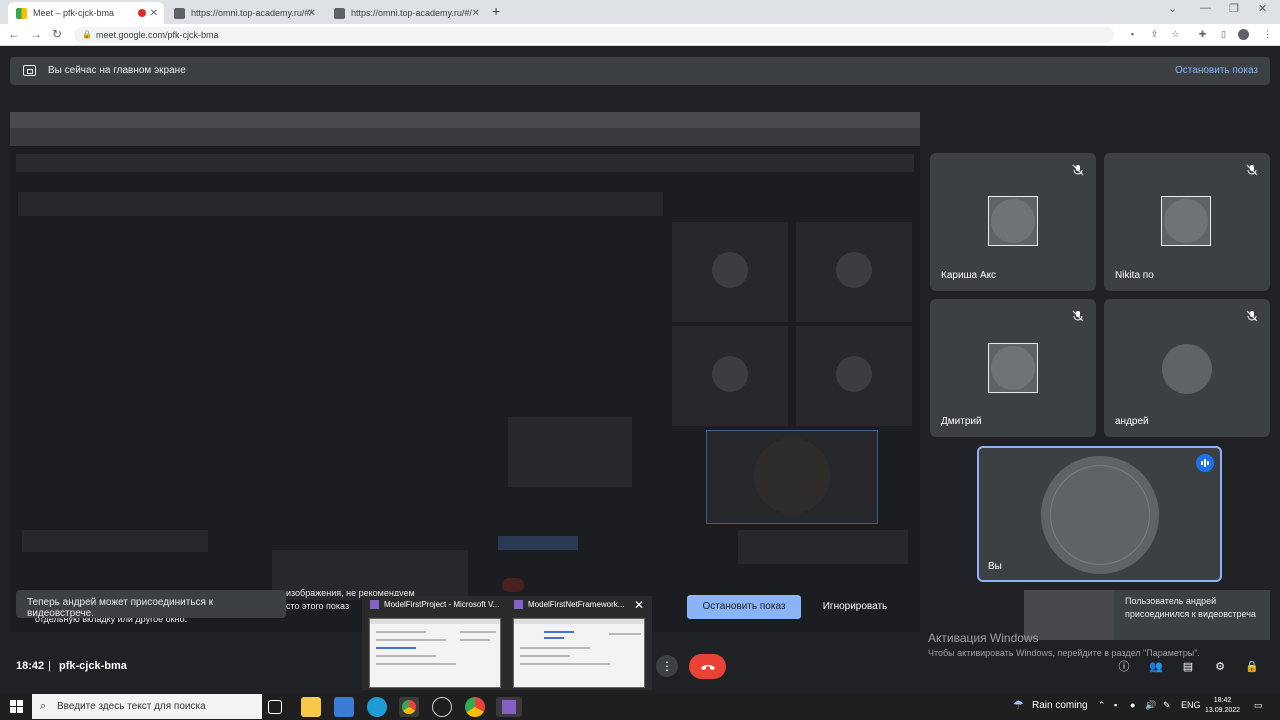 This screenshot has width=1280, height=720. Describe the element at coordinates (29, 70) in the screenshot. I see `present-screen-icon` at that location.